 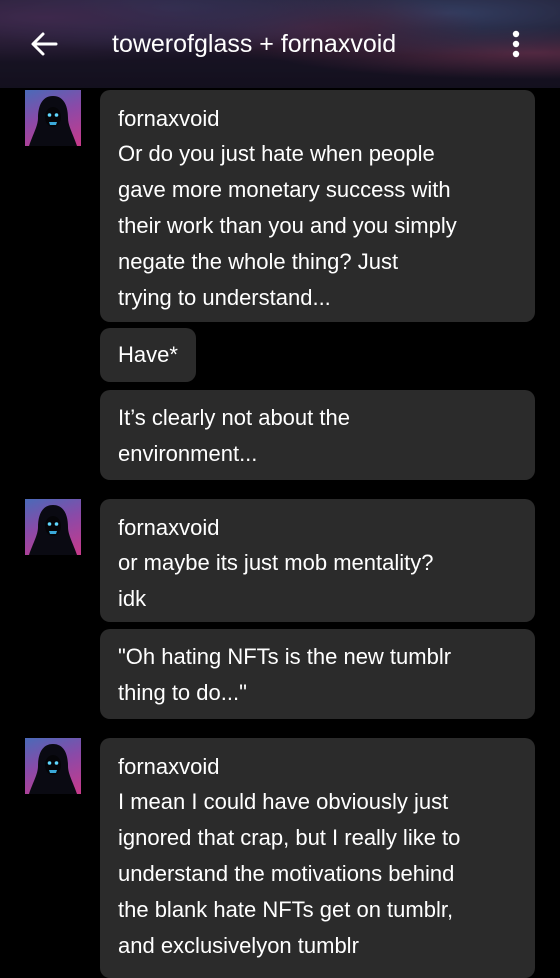 I want to click on back-button, so click(x=44, y=44).